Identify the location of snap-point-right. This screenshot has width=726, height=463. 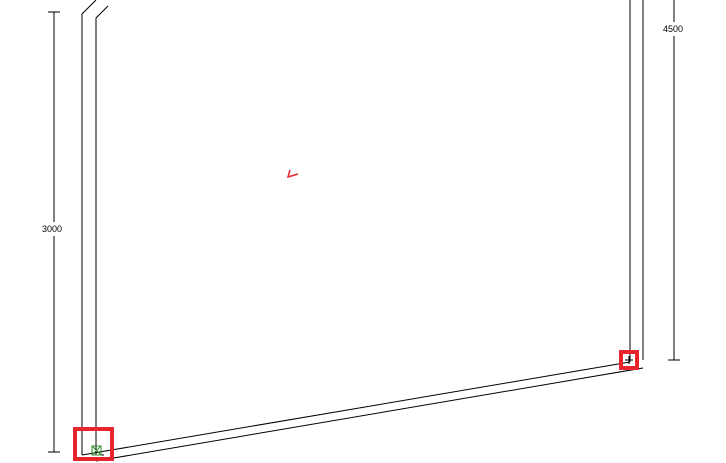
(629, 360).